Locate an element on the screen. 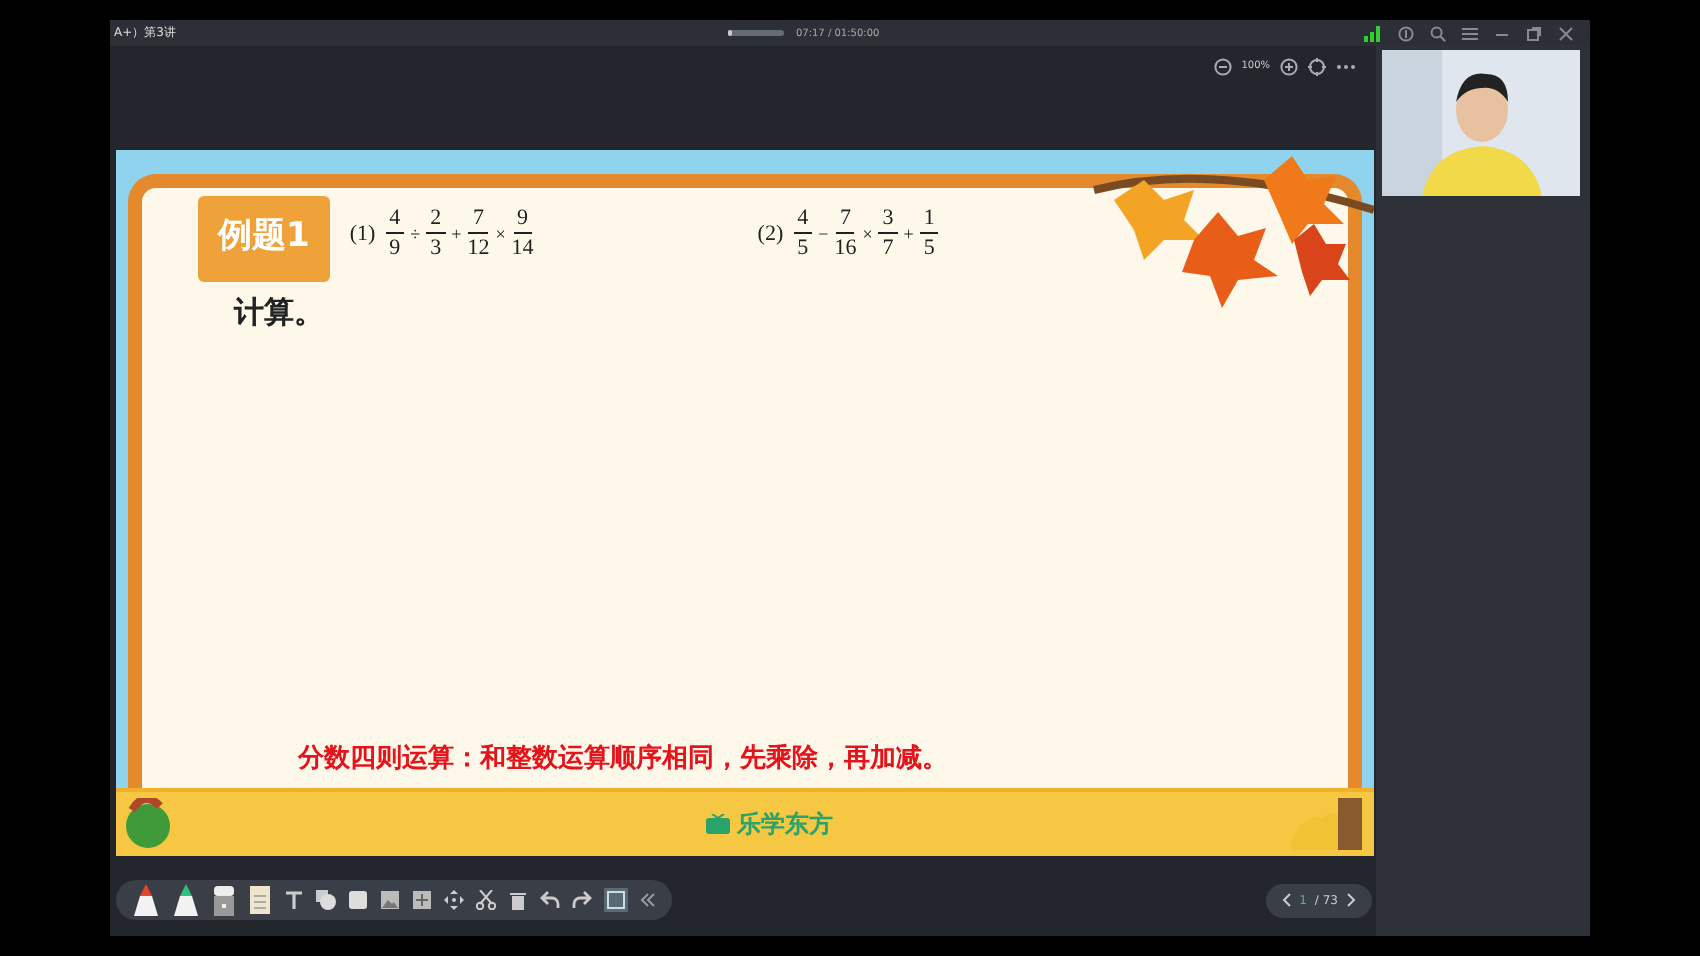  bush-drawing is located at coordinates (148, 824).